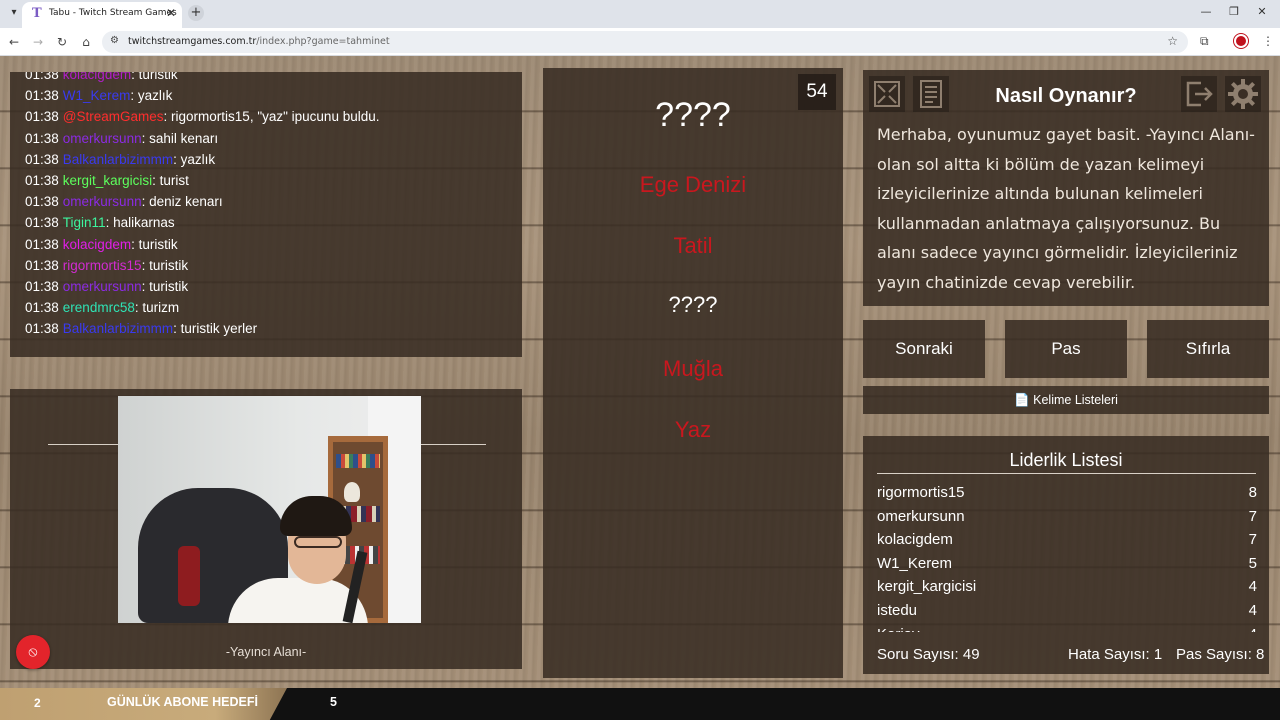 The image size is (1280, 720). What do you see at coordinates (1022, 400) in the screenshot?
I see `document-icon: 📄` at bounding box center [1022, 400].